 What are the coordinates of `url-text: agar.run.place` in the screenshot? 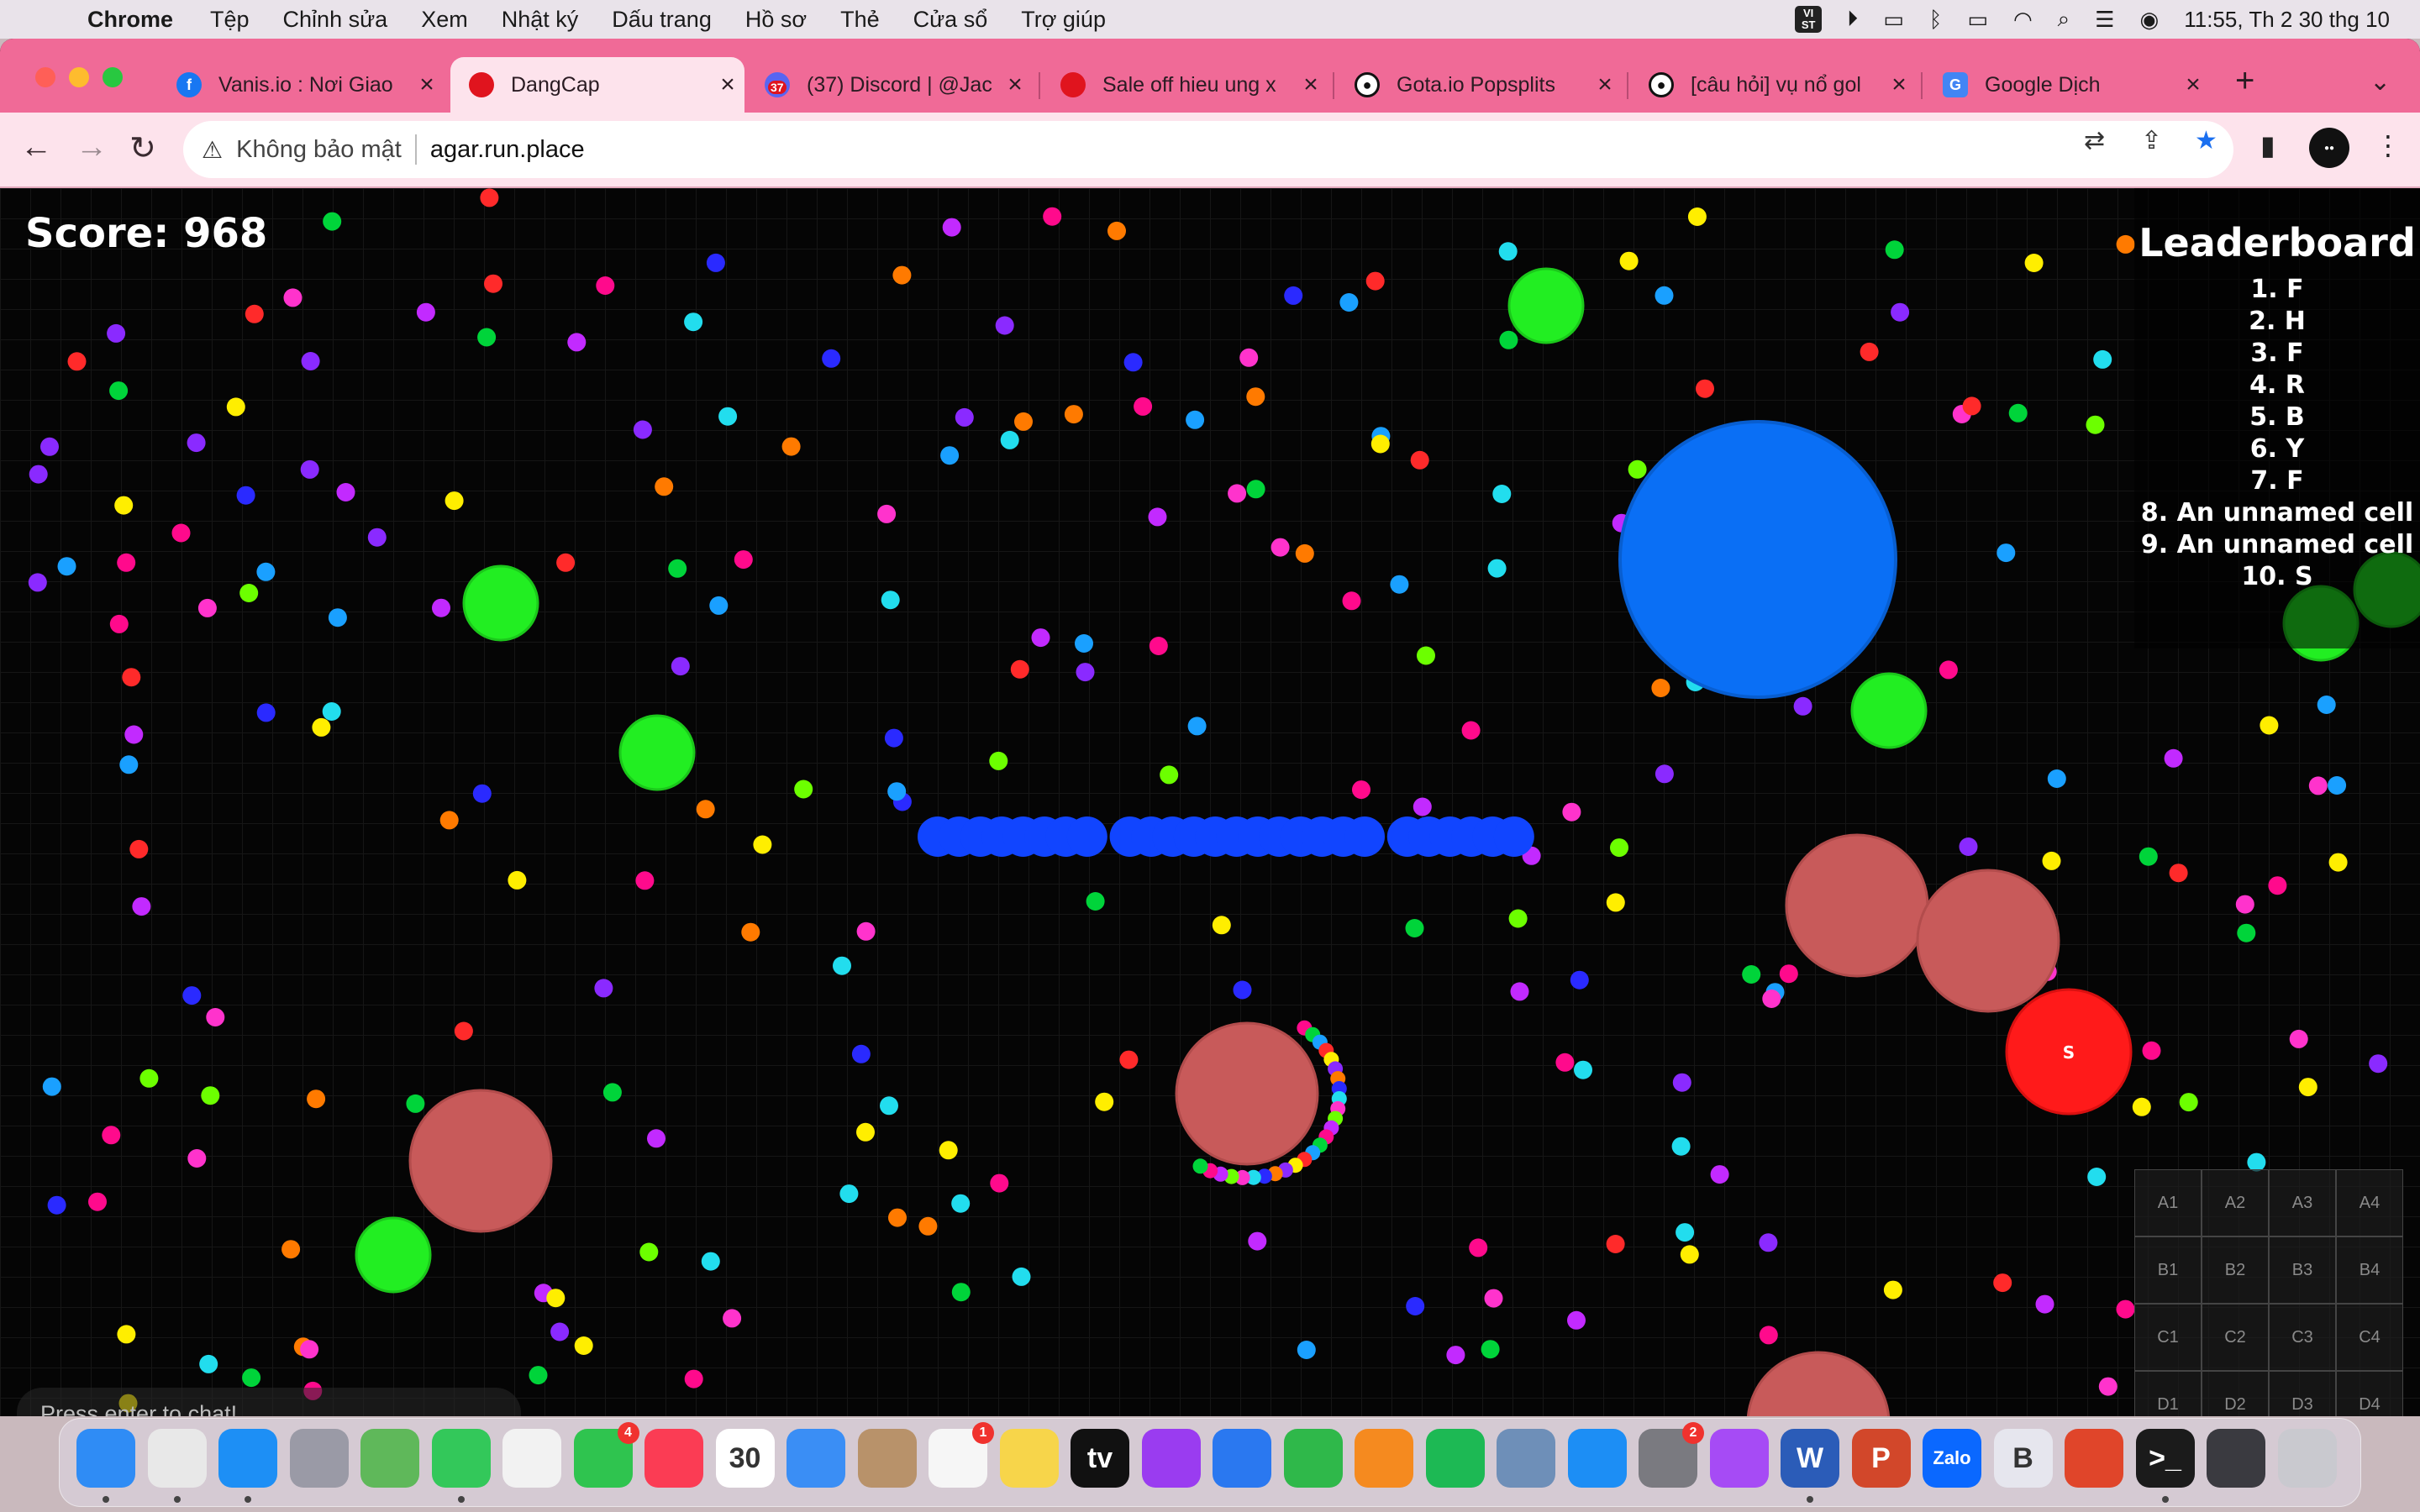 It's located at (508, 150).